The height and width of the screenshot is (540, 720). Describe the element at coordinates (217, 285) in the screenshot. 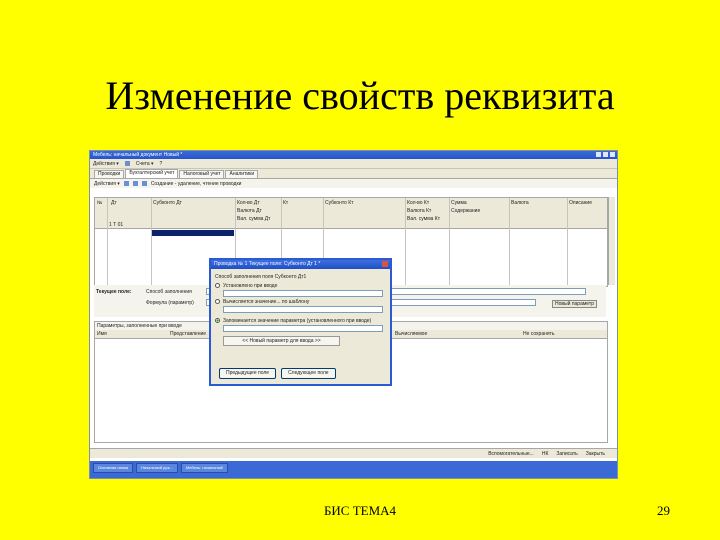

I see `option1-radio` at that location.